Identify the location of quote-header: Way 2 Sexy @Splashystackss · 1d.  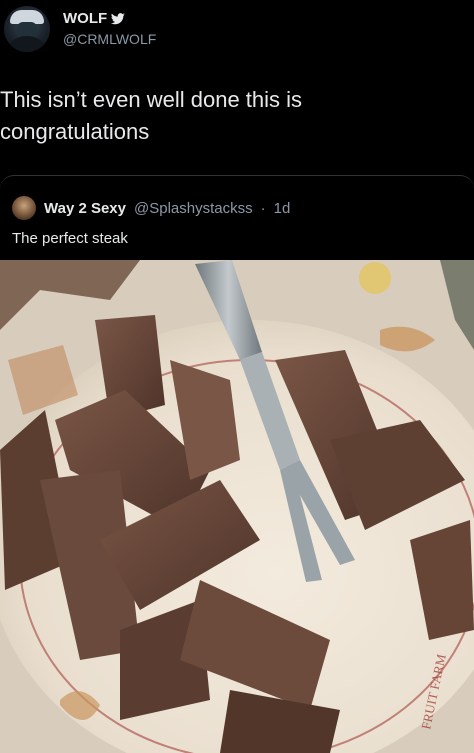
(151, 208).